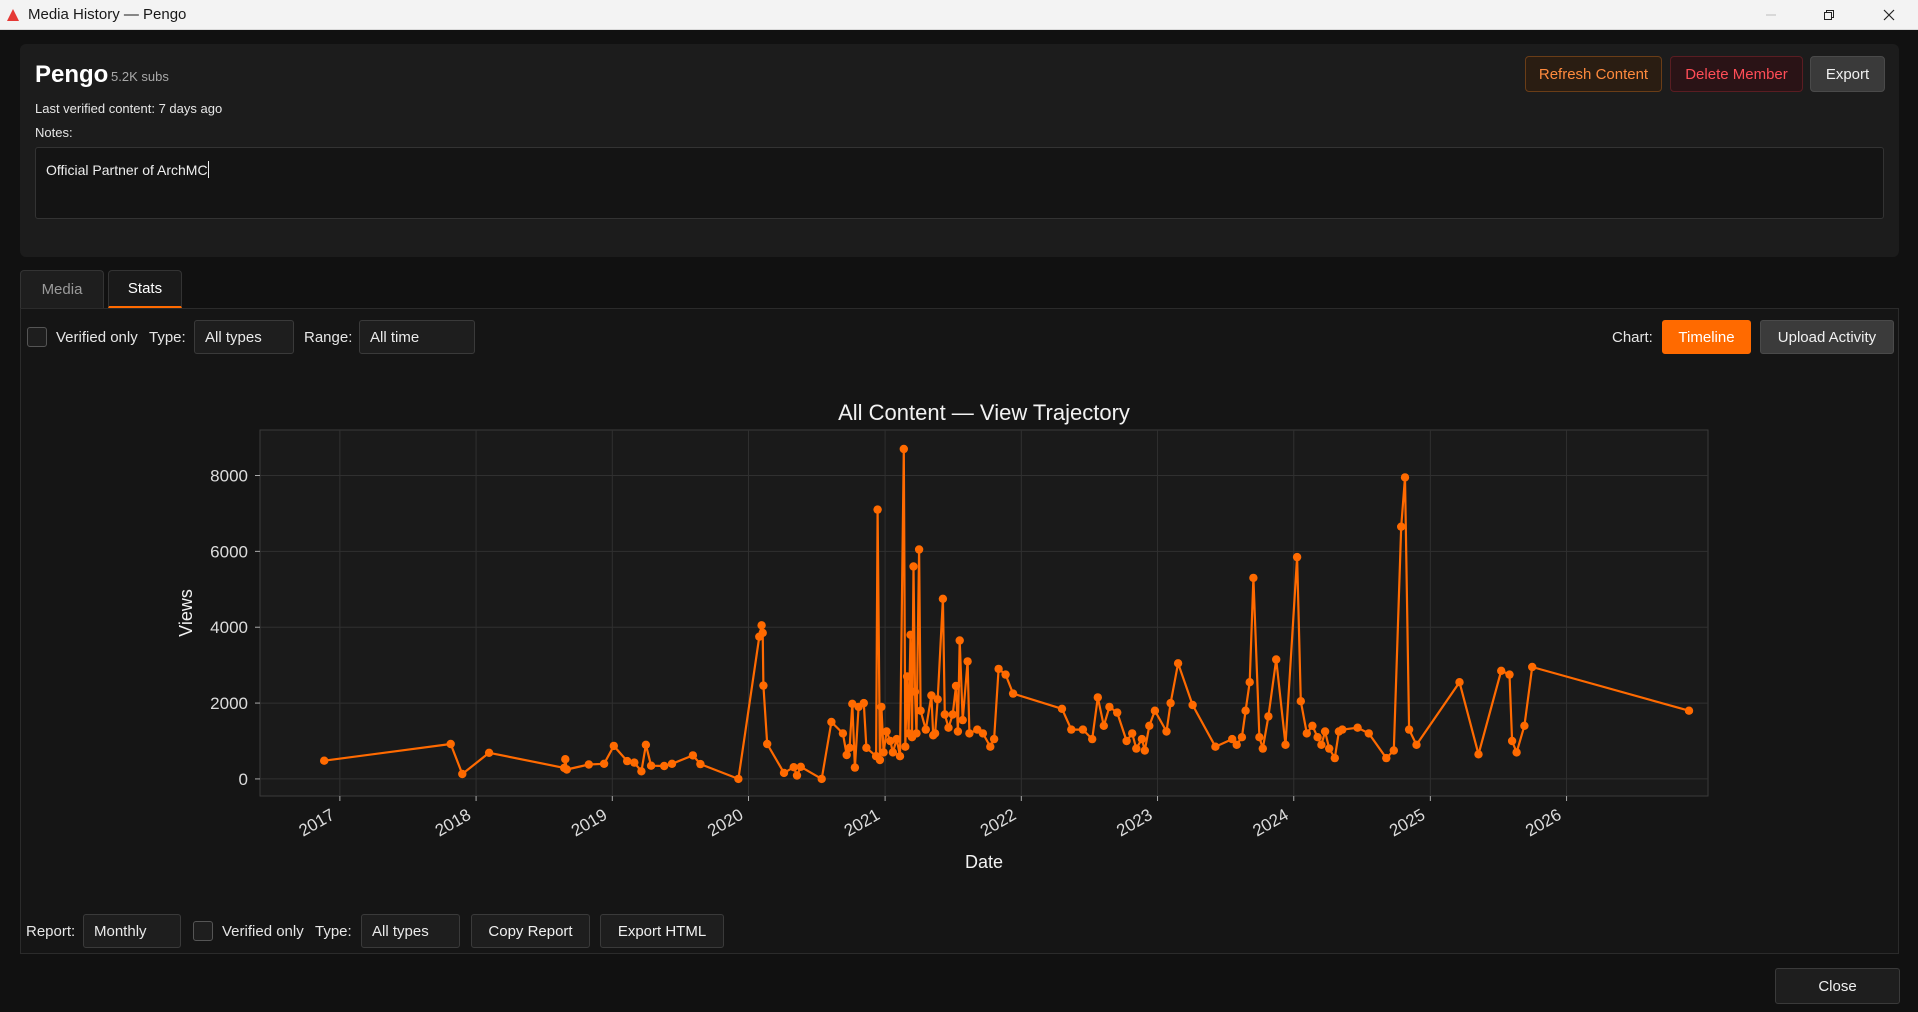 Image resolution: width=1918 pixels, height=1012 pixels. I want to click on last-verified-text: Last verified content: 7 days ago, so click(129, 108).